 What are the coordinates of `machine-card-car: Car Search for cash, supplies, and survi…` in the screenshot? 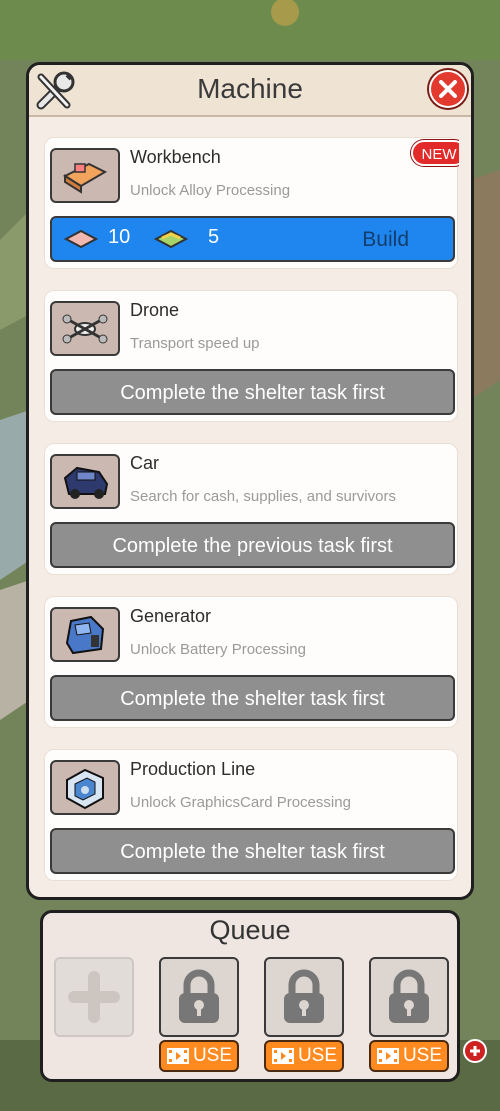 It's located at (251, 509).